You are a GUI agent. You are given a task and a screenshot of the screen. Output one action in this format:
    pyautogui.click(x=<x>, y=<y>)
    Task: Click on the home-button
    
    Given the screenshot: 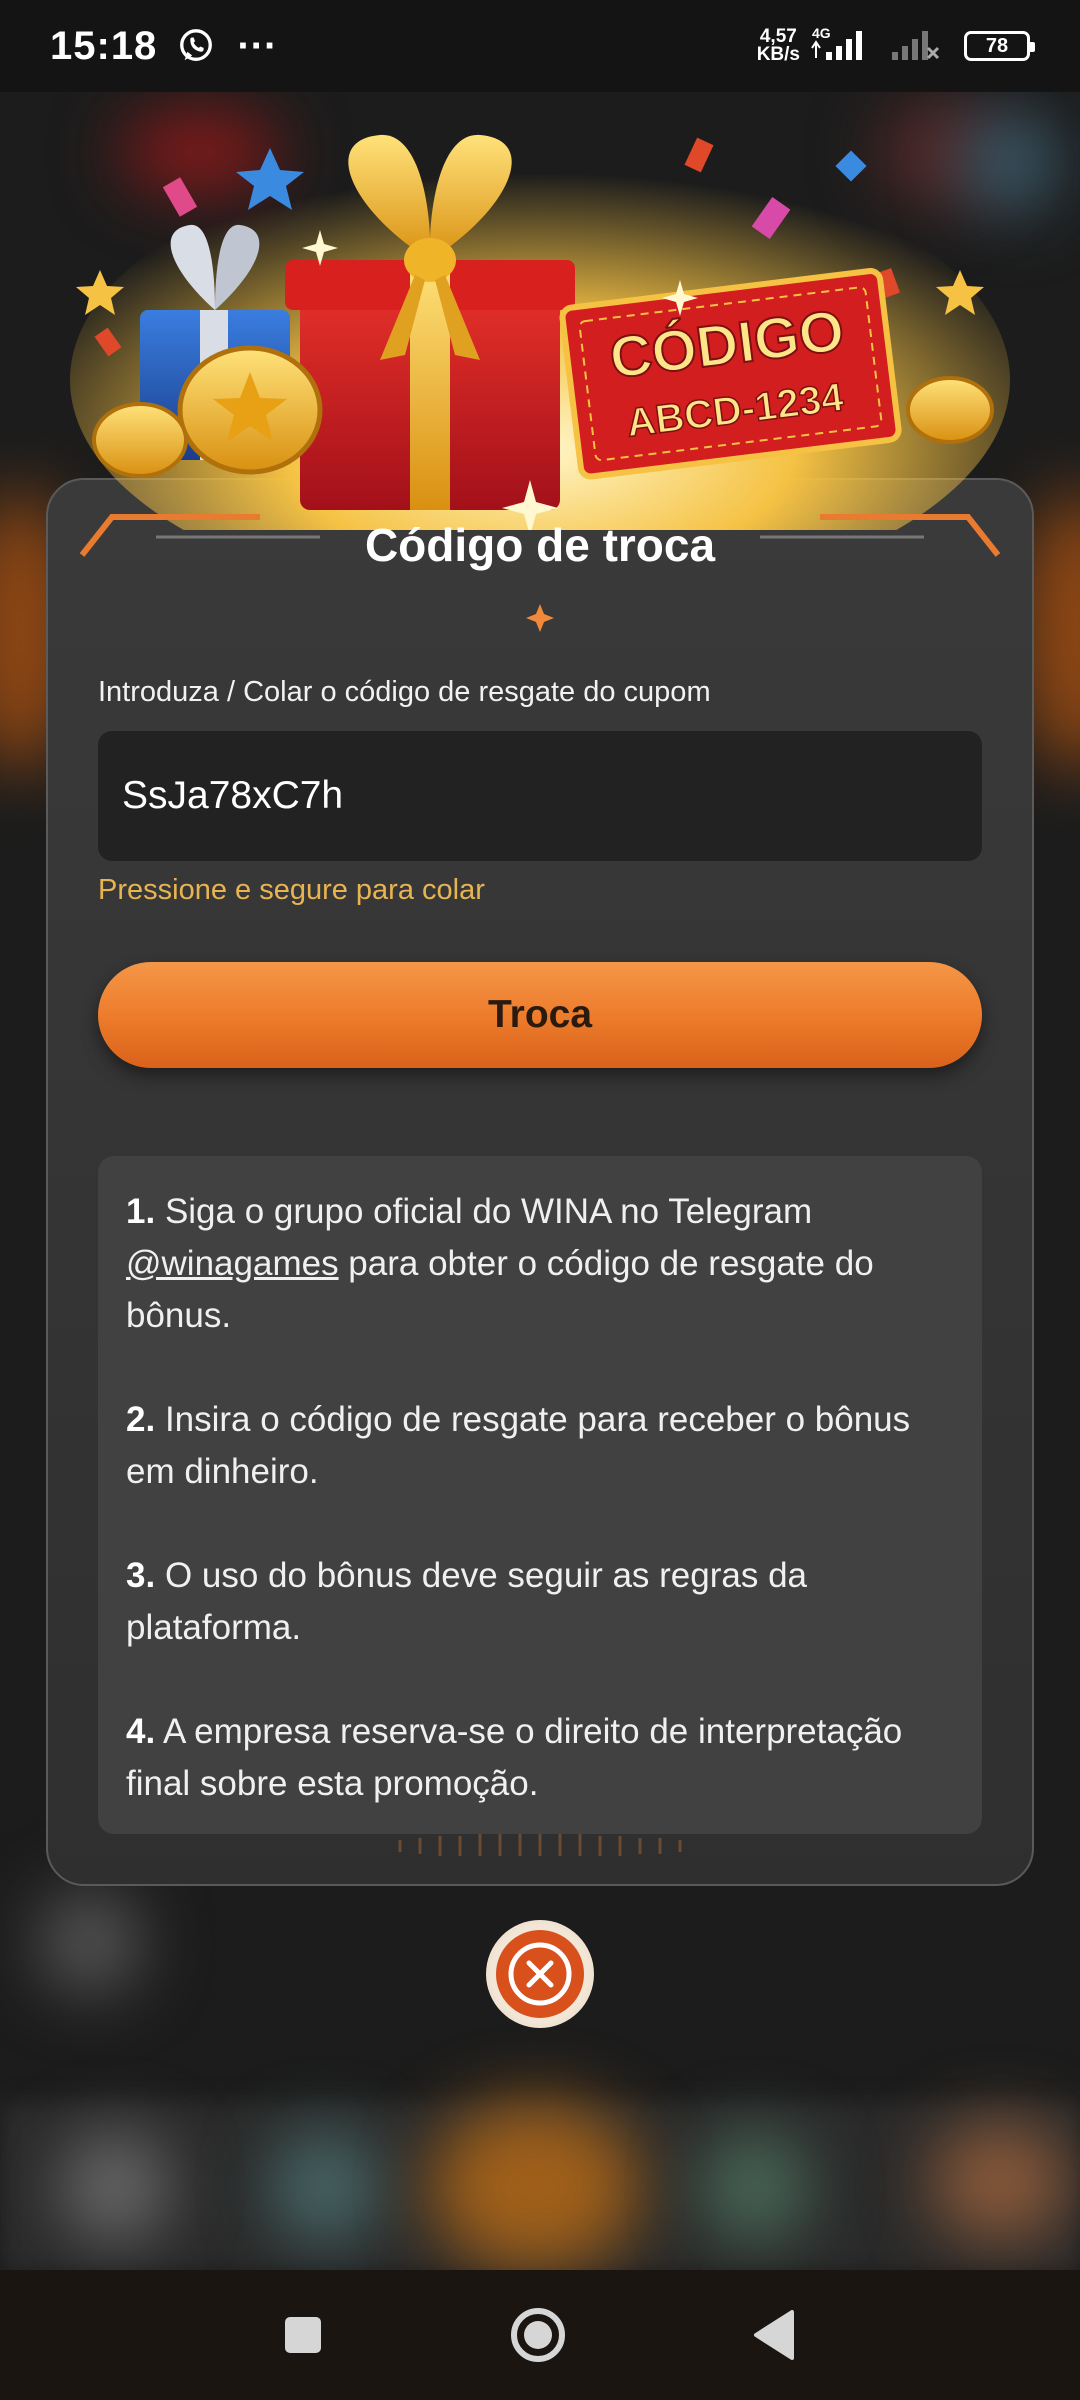 What is the action you would take?
    pyautogui.click(x=538, y=2335)
    